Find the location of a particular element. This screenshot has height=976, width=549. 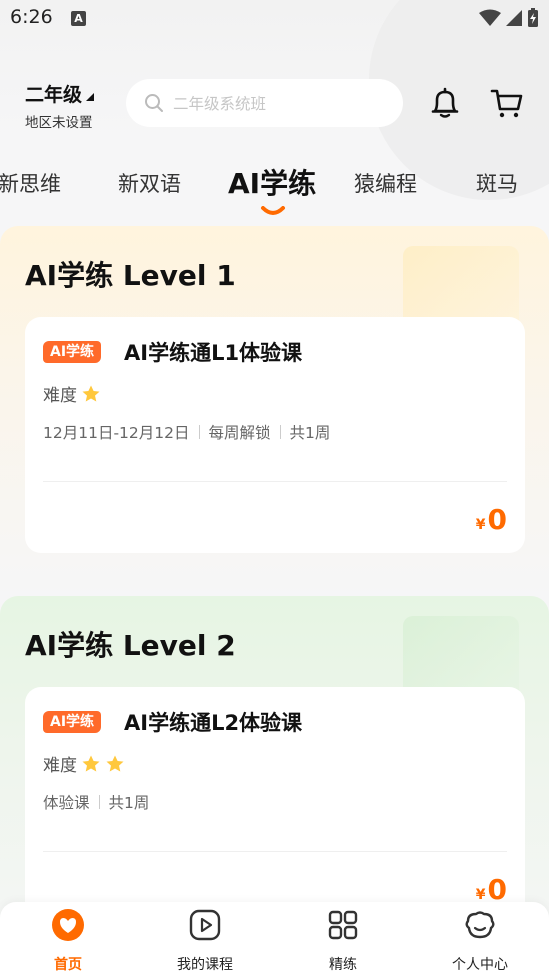

nav-profile: 个人中心 is located at coordinates (480, 941).